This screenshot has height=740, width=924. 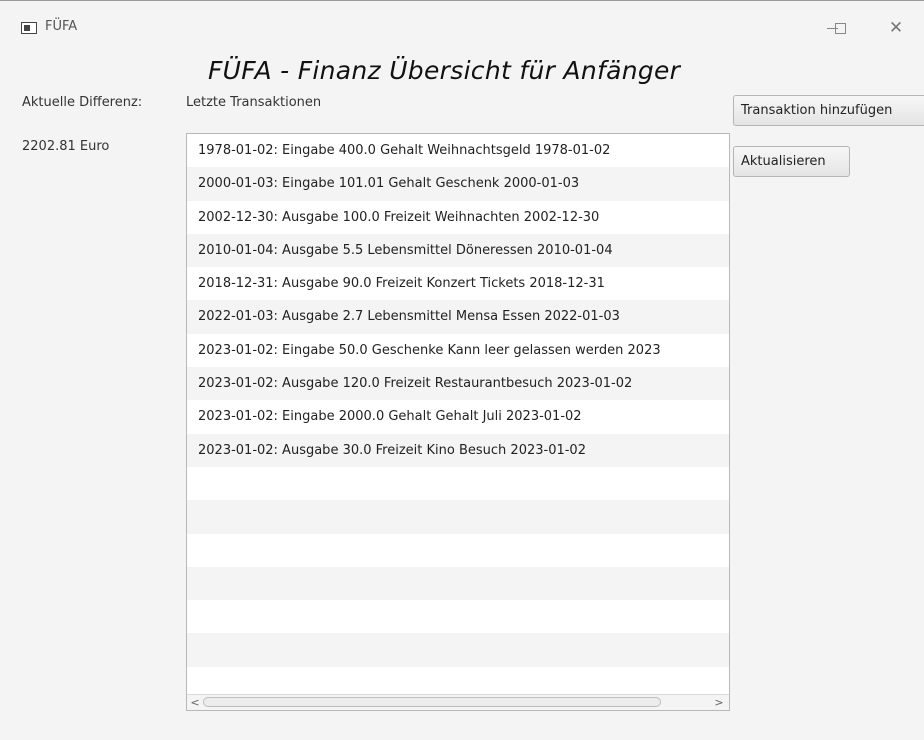 I want to click on transactions-label: Letzte Transaktionen, so click(x=254, y=102).